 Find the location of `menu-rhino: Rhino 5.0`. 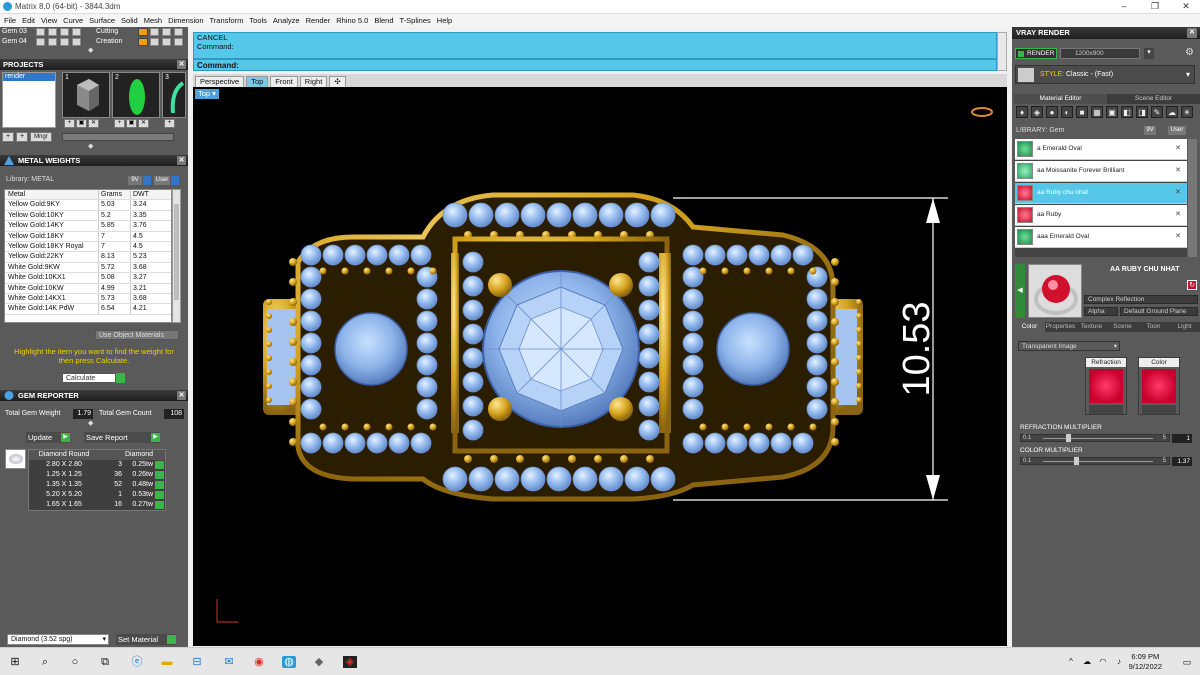

menu-rhino: Rhino 5.0 is located at coordinates (352, 20).